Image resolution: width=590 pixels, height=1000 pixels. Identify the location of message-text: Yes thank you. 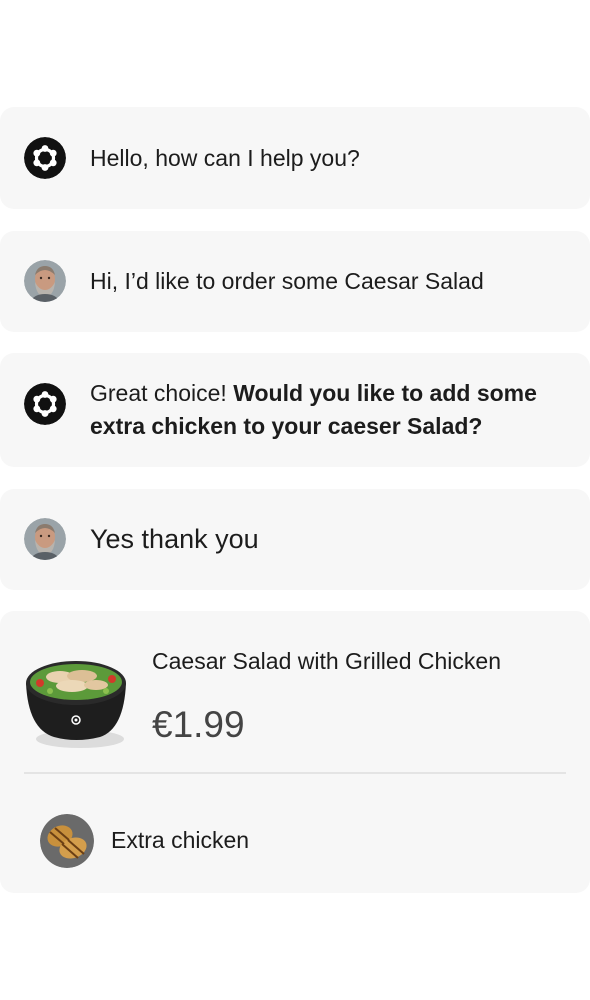
(174, 539).